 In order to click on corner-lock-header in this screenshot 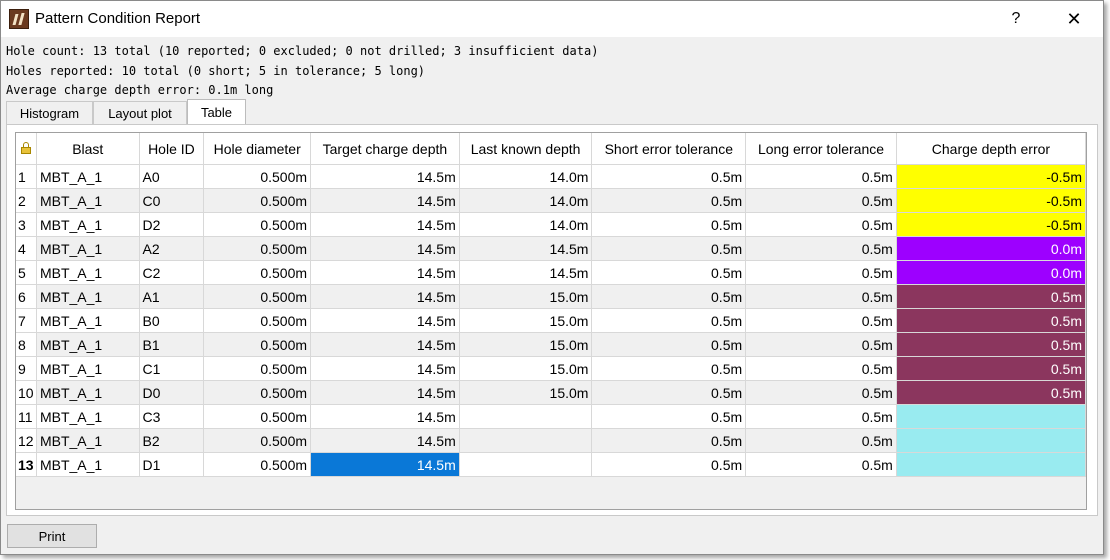, I will do `click(26, 149)`.